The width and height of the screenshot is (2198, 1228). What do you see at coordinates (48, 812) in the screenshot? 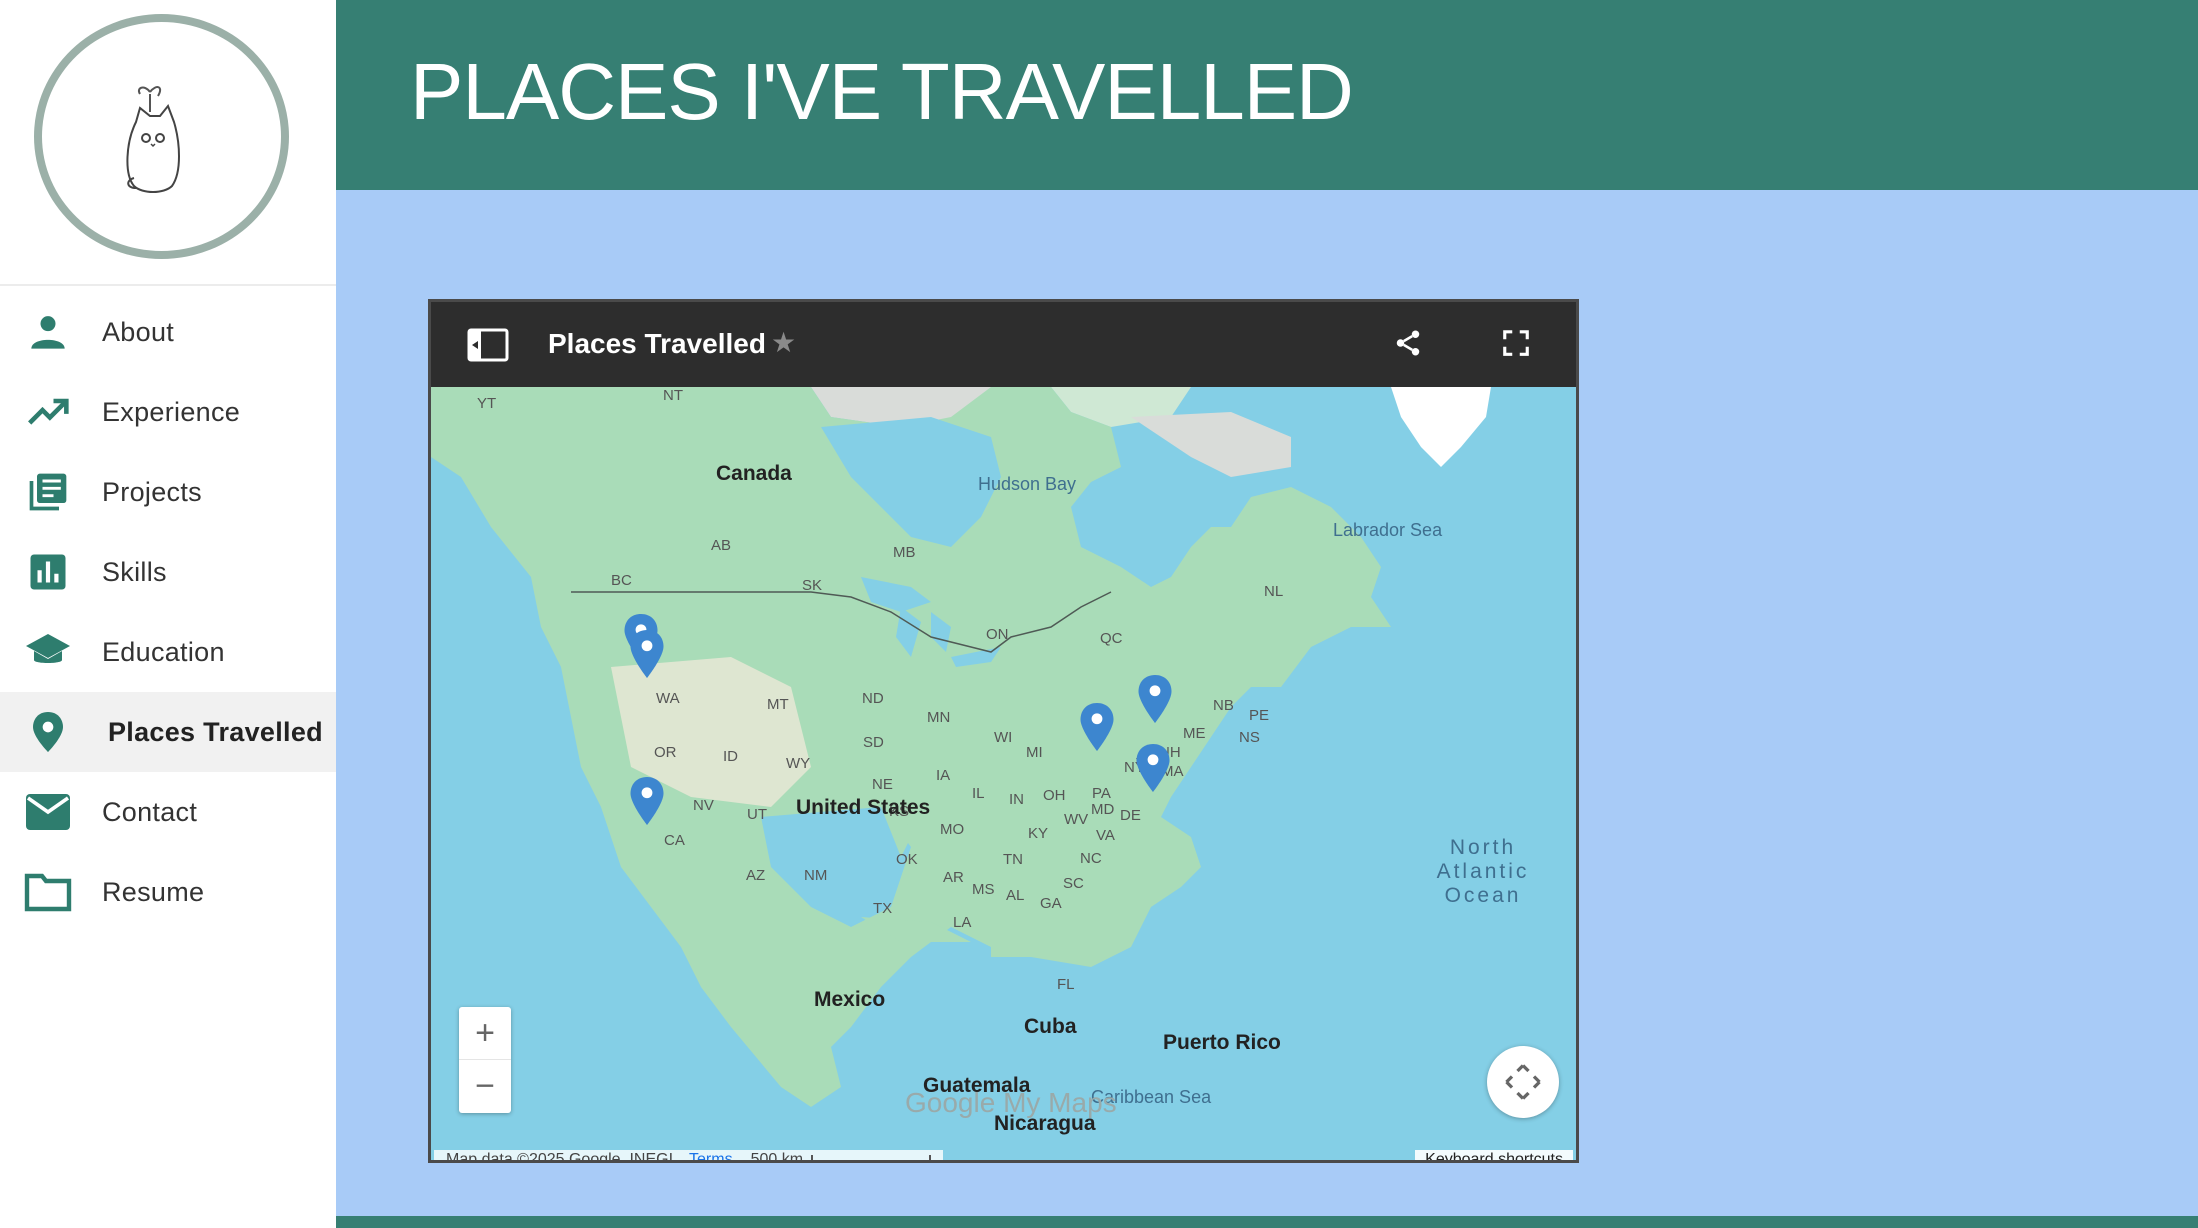
I see `mail-icon` at bounding box center [48, 812].